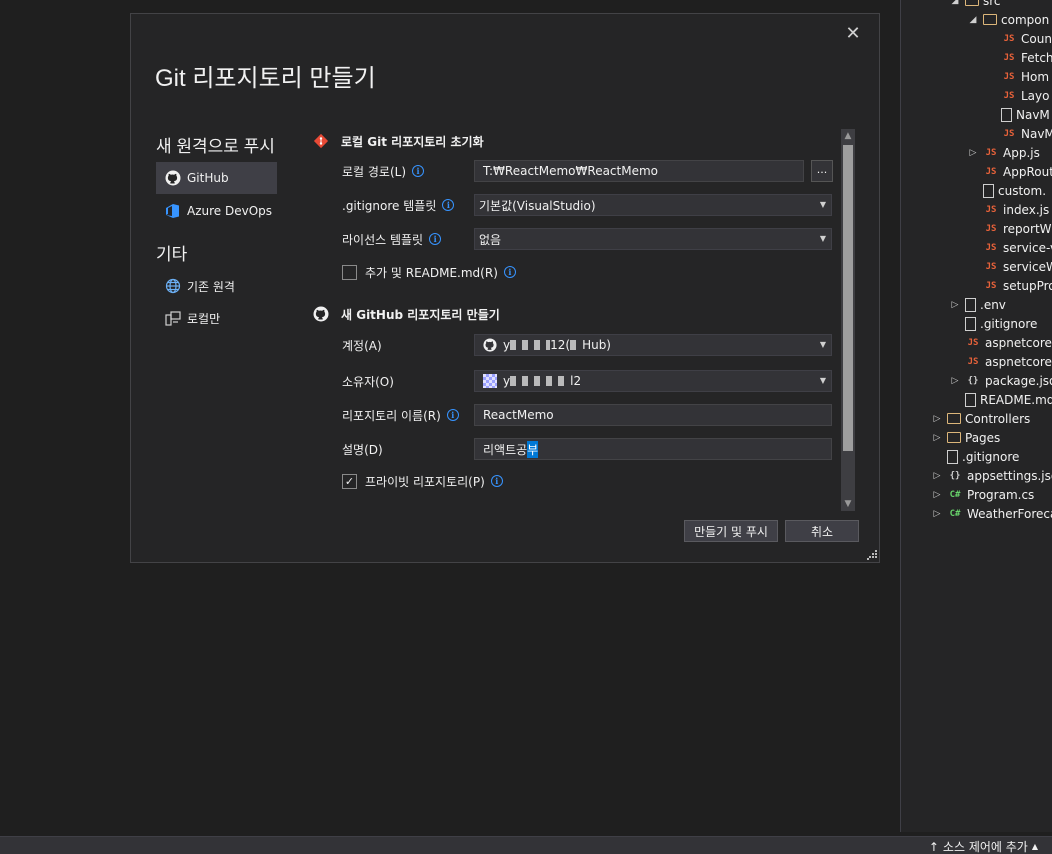 The height and width of the screenshot is (854, 1052). Describe the element at coordinates (975, 5) in the screenshot. I see `tree-item: ◢ src` at that location.